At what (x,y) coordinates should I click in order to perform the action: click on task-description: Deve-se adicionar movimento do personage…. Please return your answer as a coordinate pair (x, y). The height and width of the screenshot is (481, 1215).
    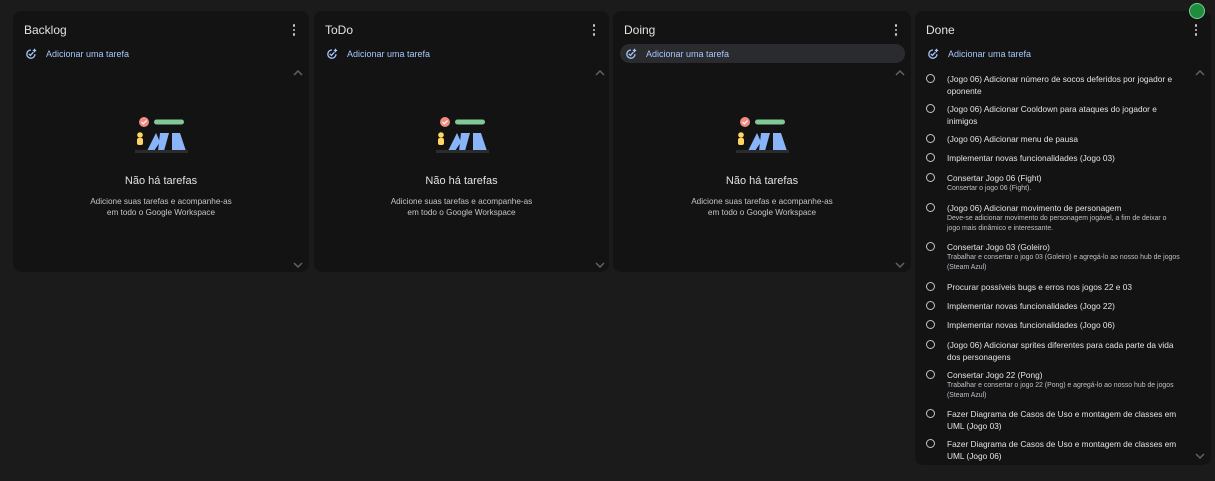
    Looking at the image, I should click on (1057, 223).